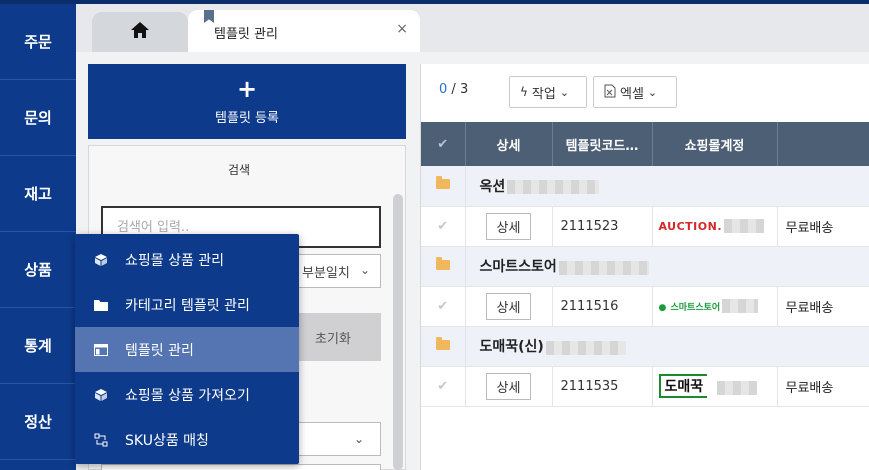 The width and height of the screenshot is (869, 470). I want to click on register-template-button: + 템플릿 등록, so click(247, 101).